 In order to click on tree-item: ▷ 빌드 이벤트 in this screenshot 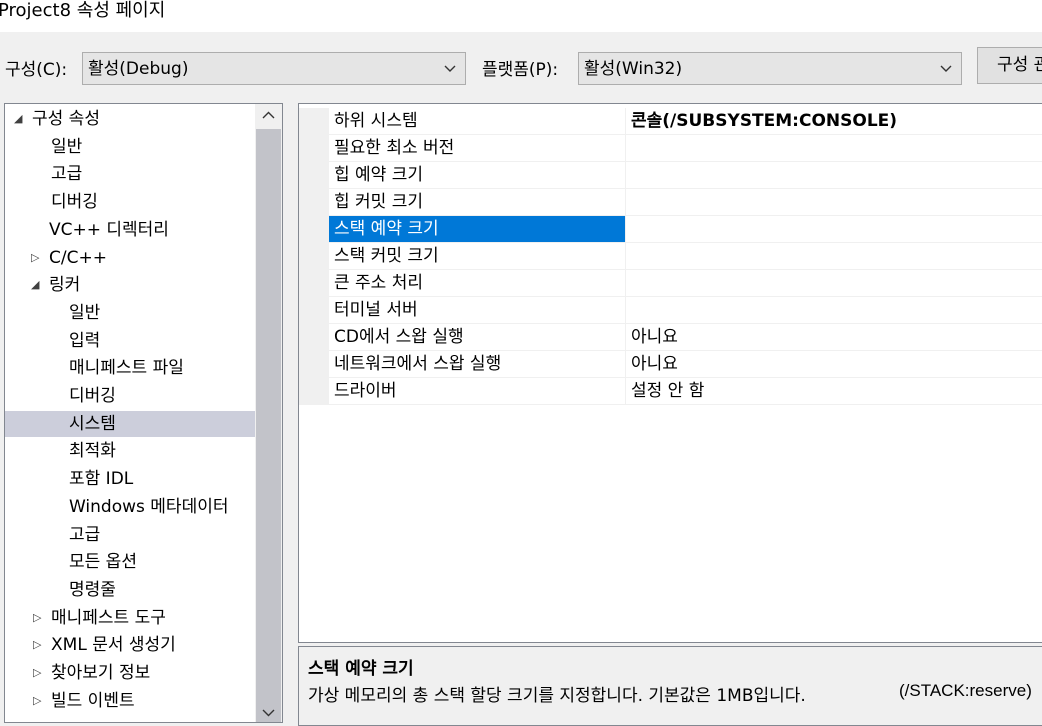, I will do `click(130, 701)`.